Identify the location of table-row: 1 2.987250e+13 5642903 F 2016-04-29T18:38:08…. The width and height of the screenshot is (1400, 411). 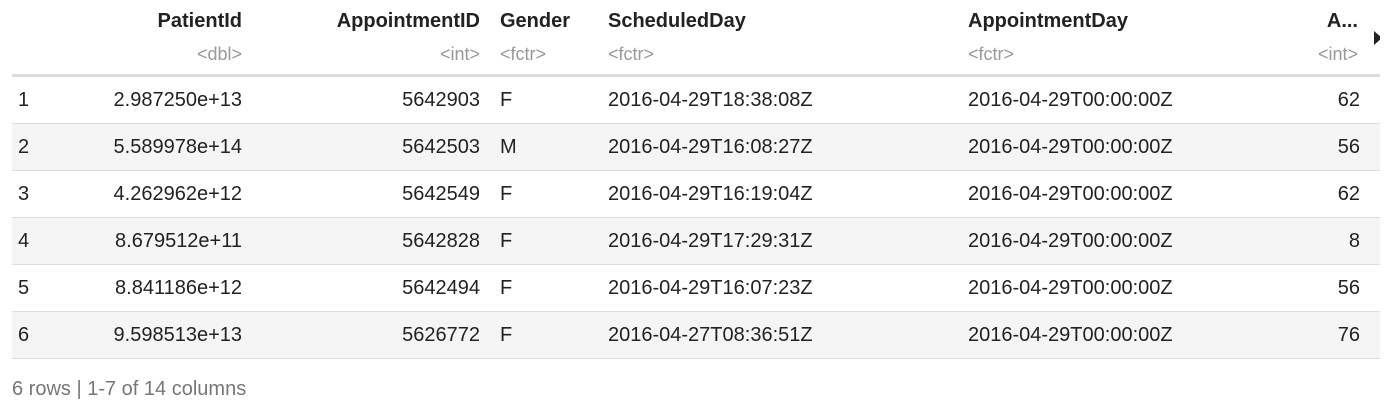
(696, 99).